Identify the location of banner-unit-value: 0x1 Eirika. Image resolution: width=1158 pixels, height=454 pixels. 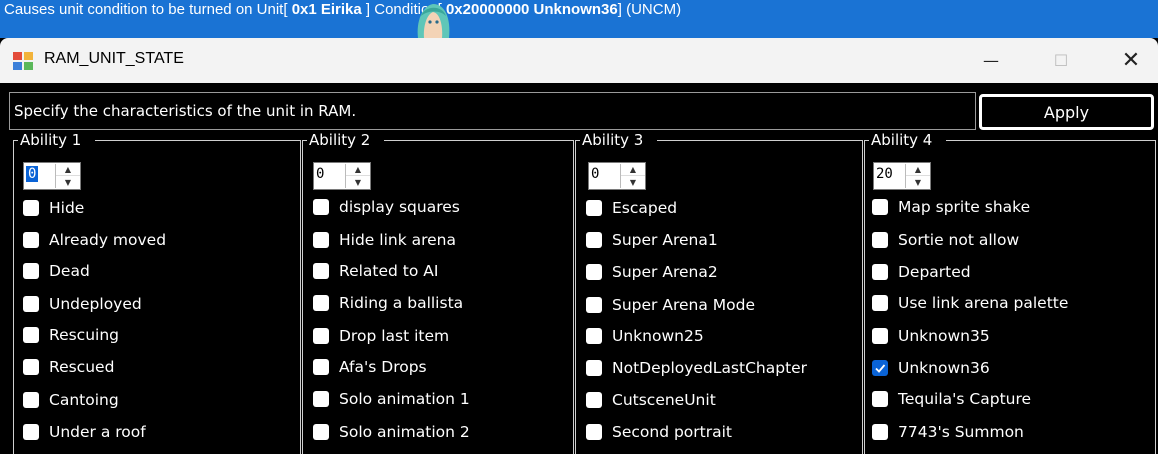
(326, 9).